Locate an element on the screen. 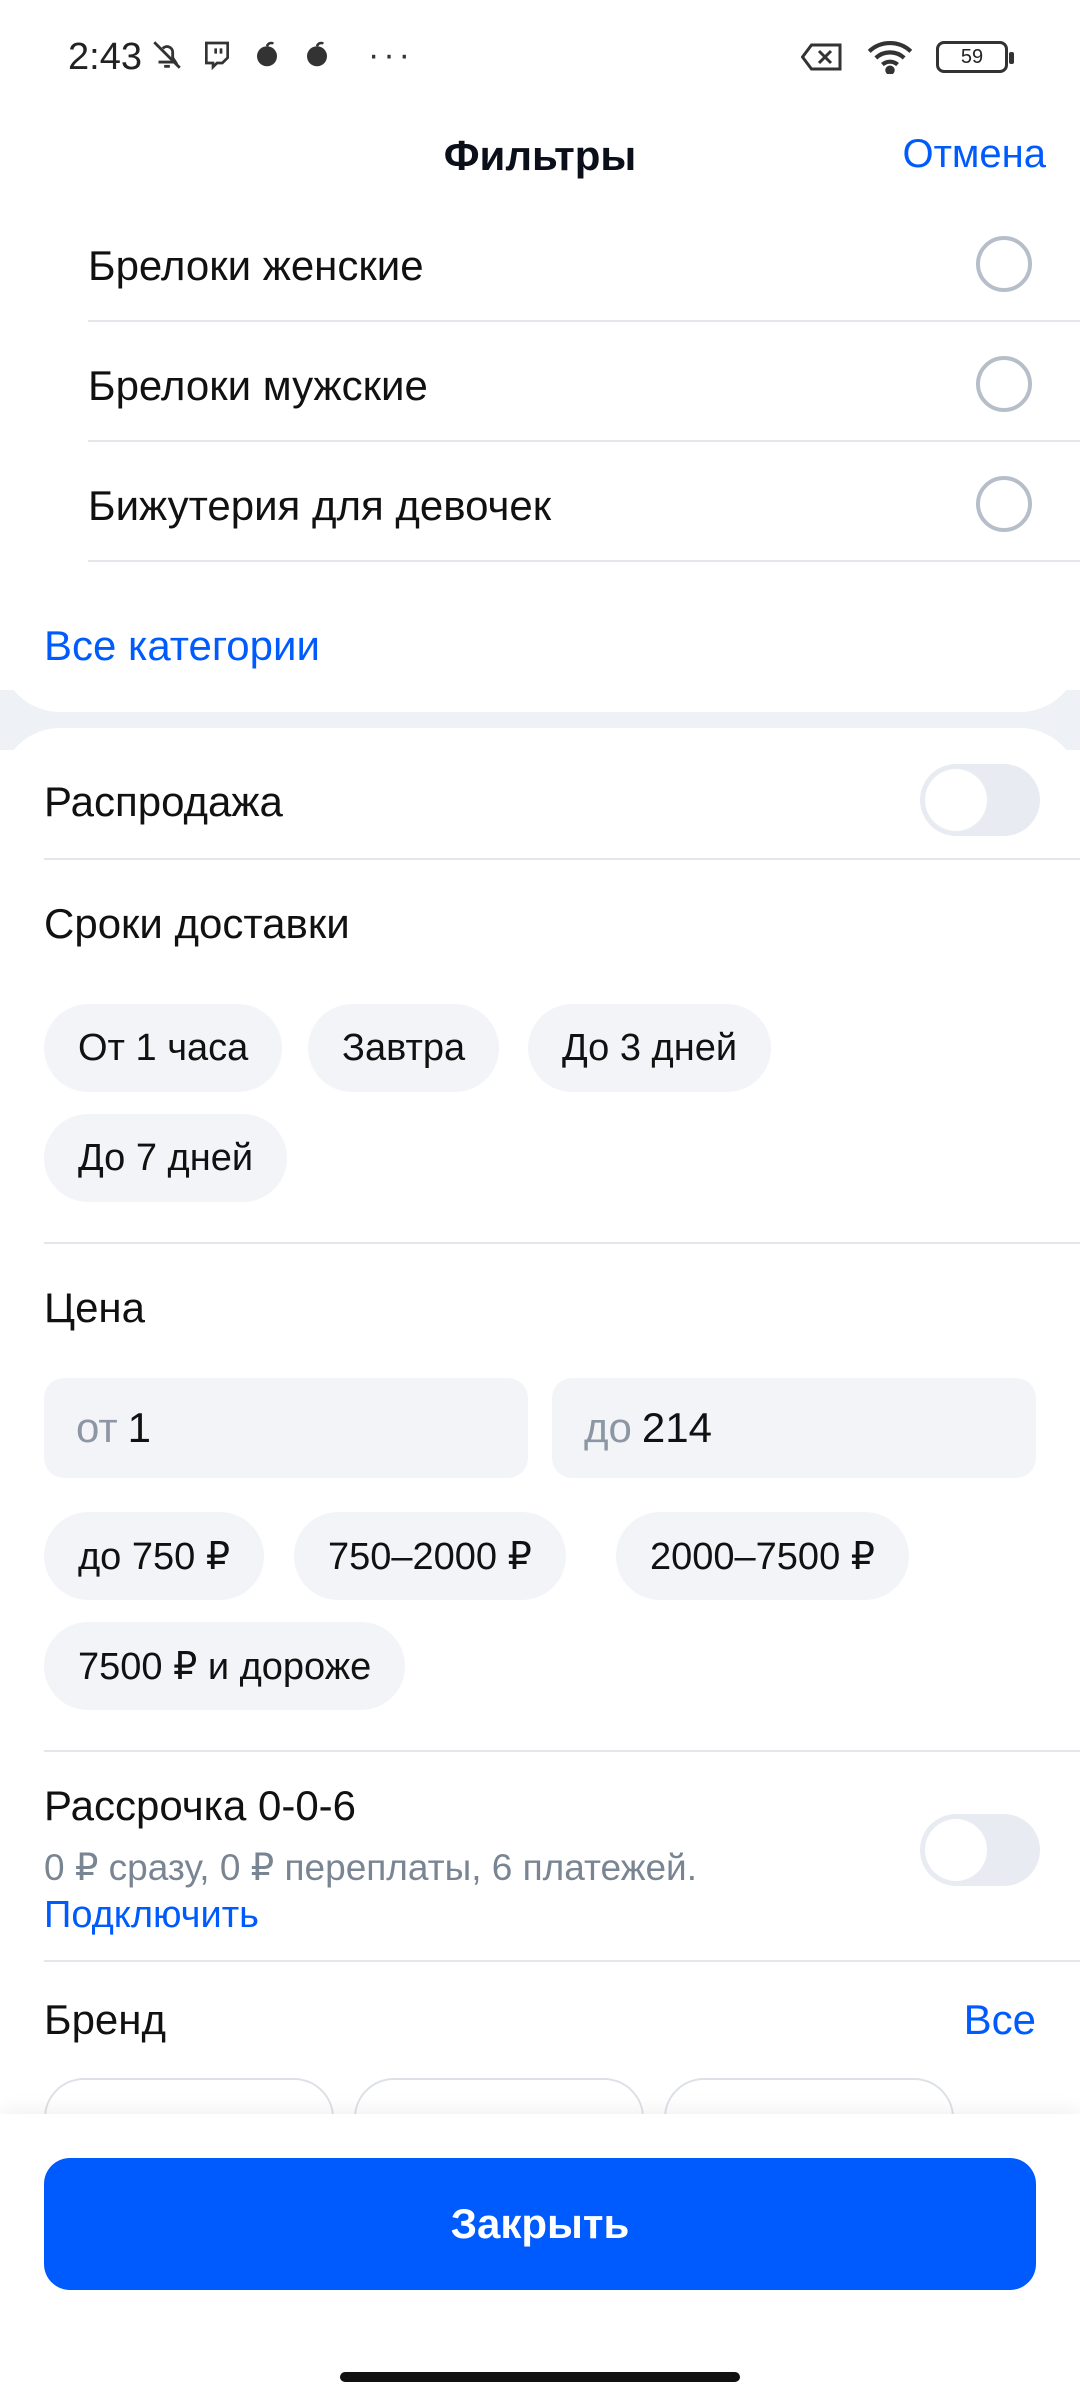  close-button: Закрыть is located at coordinates (540, 2224).